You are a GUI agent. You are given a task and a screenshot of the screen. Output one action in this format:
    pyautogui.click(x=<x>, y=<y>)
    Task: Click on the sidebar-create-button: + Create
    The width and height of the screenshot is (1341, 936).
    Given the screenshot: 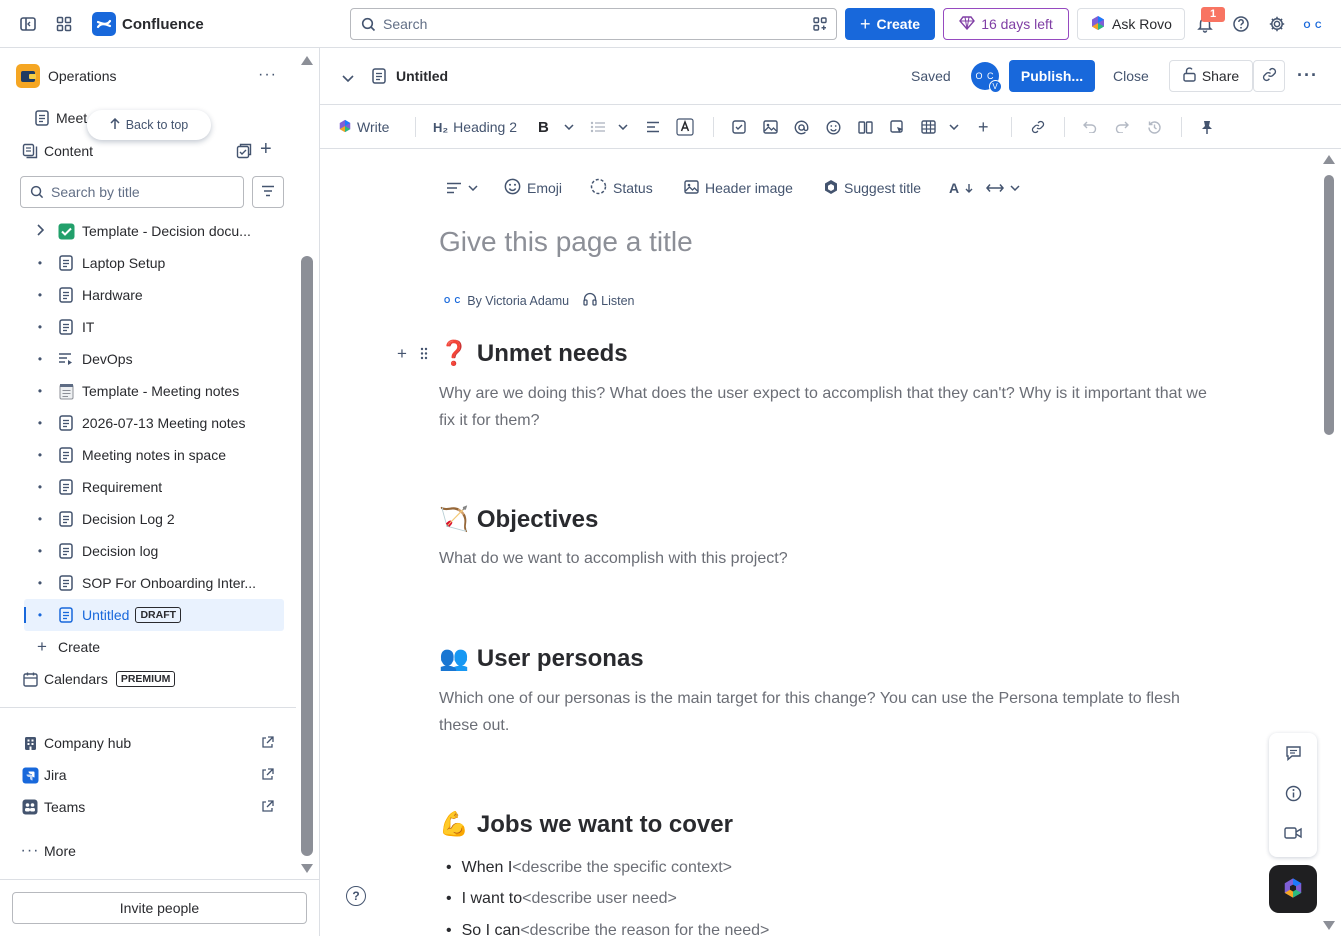 What is the action you would take?
    pyautogui.click(x=66, y=647)
    